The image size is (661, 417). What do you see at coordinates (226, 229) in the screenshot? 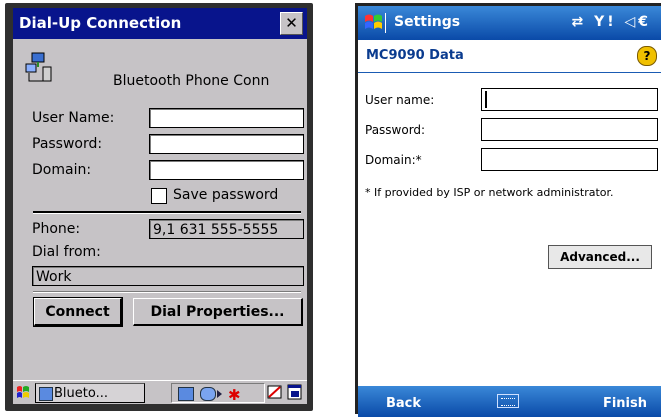
I see `phone-field: 9,1 631 555-5555` at bounding box center [226, 229].